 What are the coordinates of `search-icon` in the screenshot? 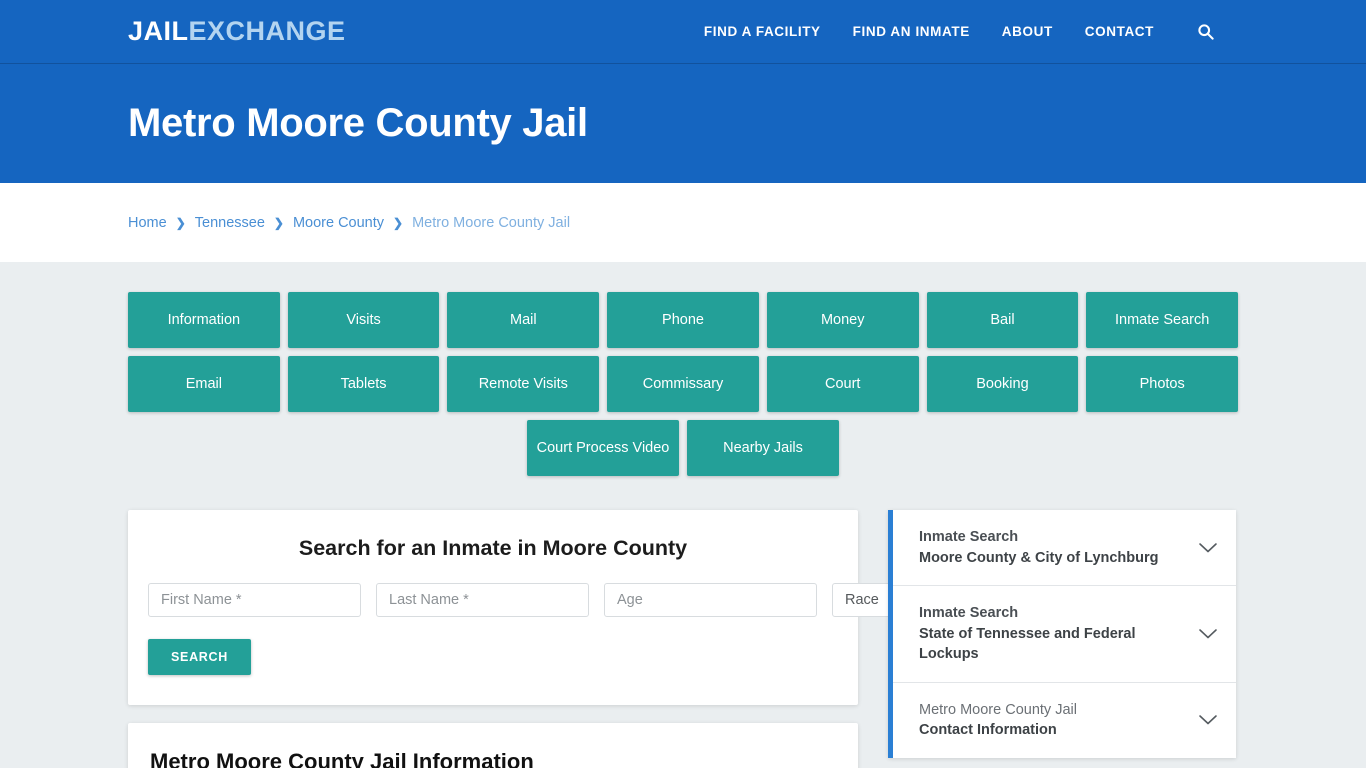 It's located at (1205, 32).